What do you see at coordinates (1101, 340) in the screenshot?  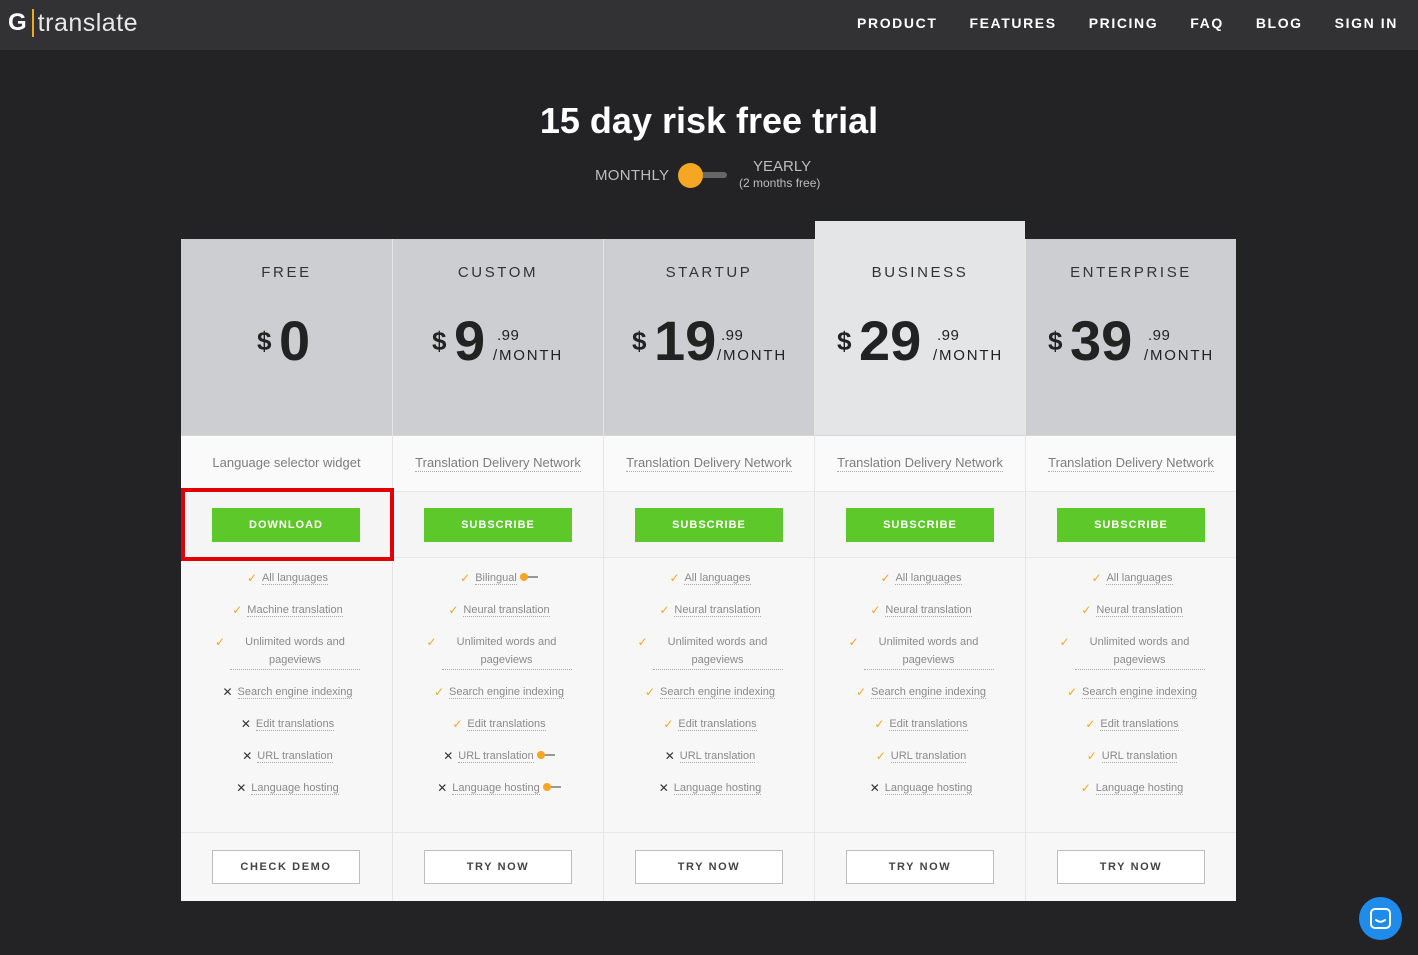 I see `price-amount: 39` at bounding box center [1101, 340].